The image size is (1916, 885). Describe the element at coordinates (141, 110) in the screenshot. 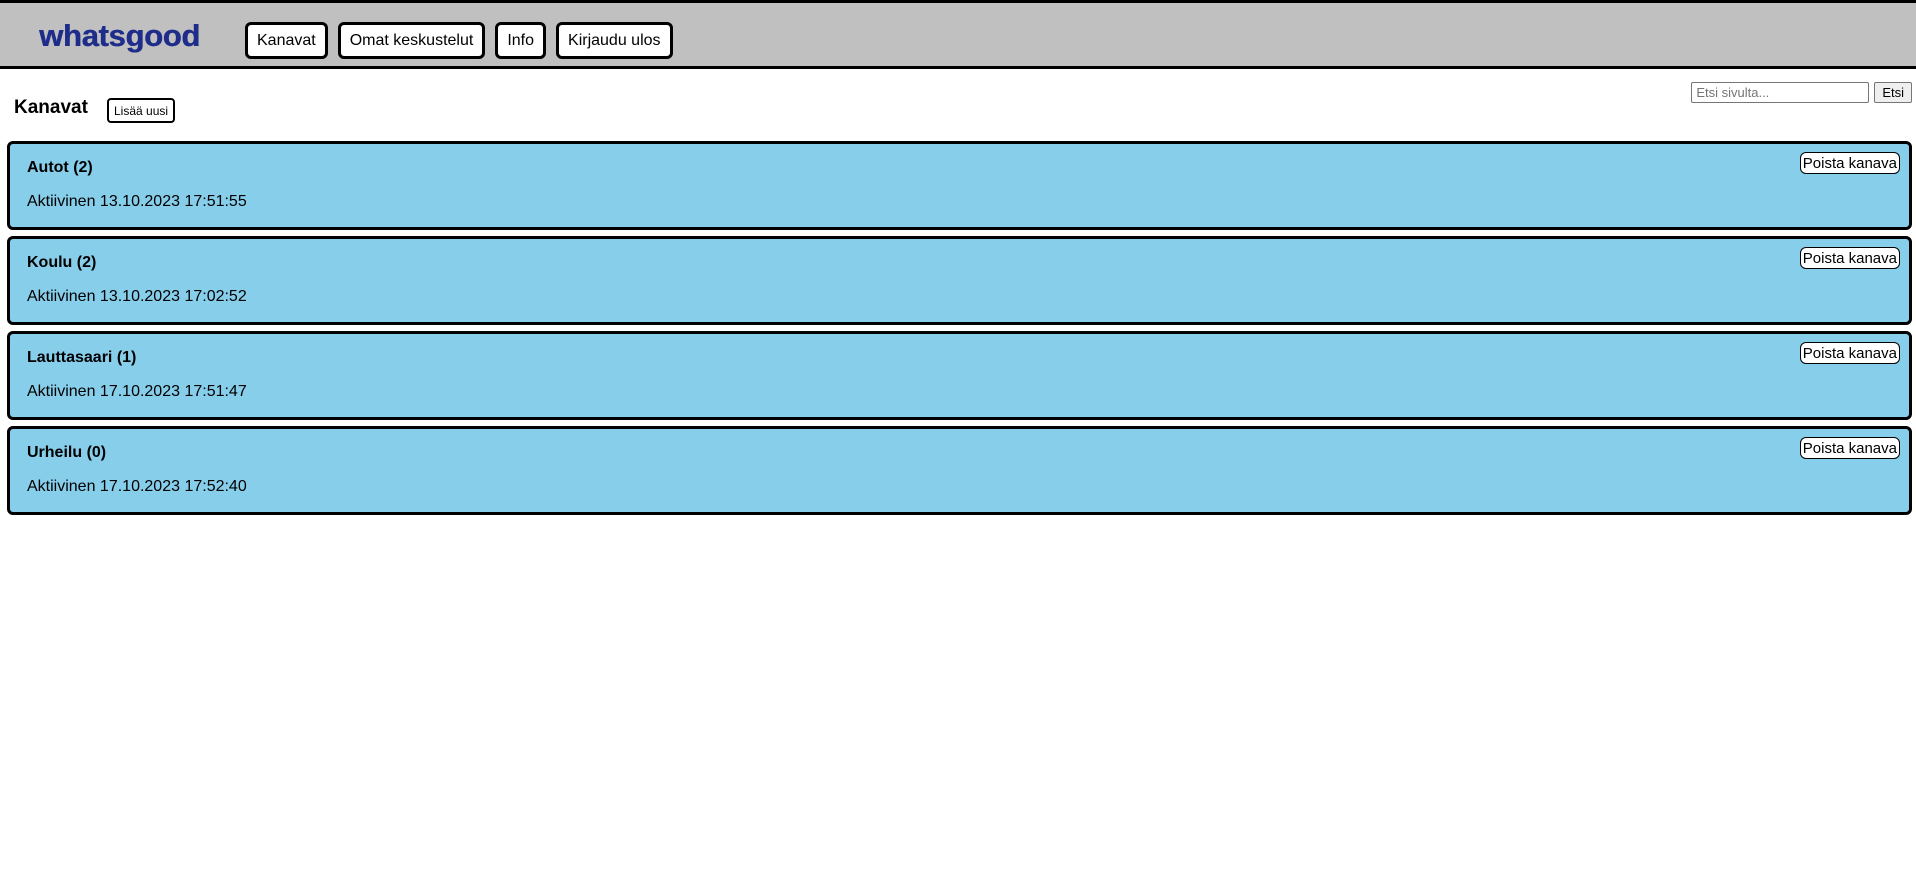

I see `add-channel-button: Lisää uusi` at that location.